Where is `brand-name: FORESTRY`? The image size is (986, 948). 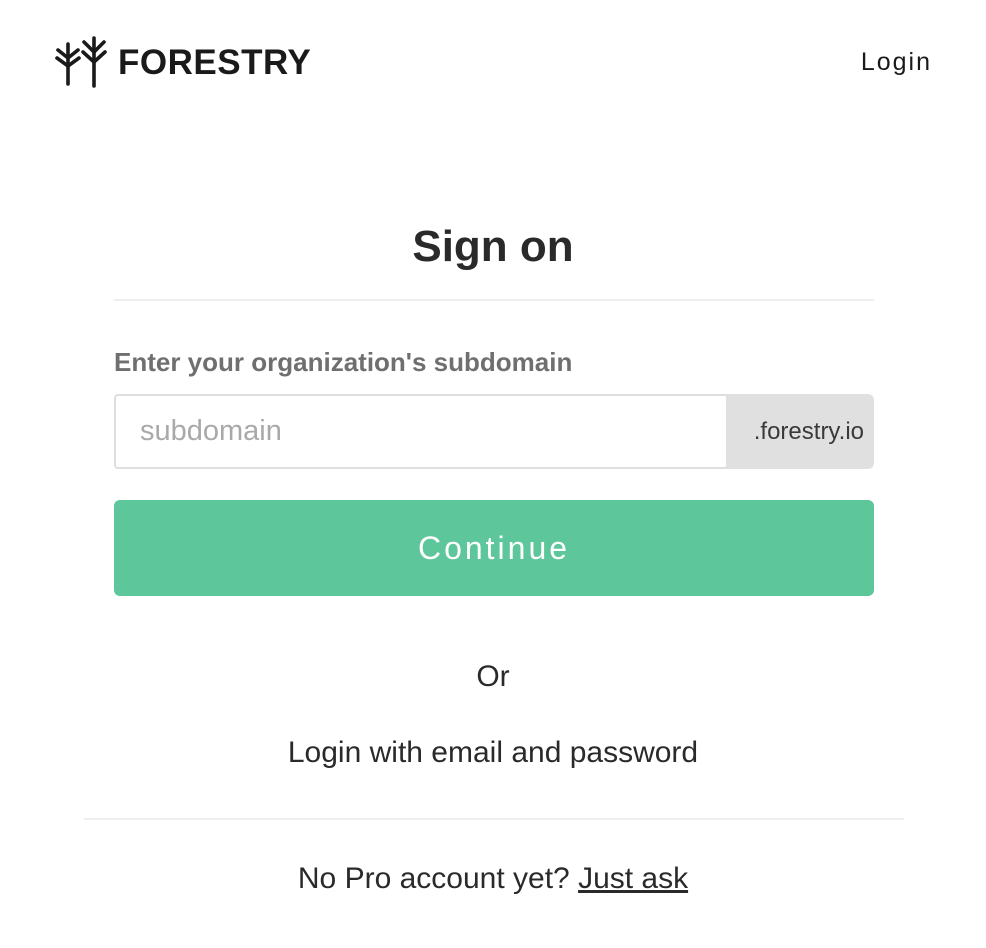
brand-name: FORESTRY is located at coordinates (215, 62).